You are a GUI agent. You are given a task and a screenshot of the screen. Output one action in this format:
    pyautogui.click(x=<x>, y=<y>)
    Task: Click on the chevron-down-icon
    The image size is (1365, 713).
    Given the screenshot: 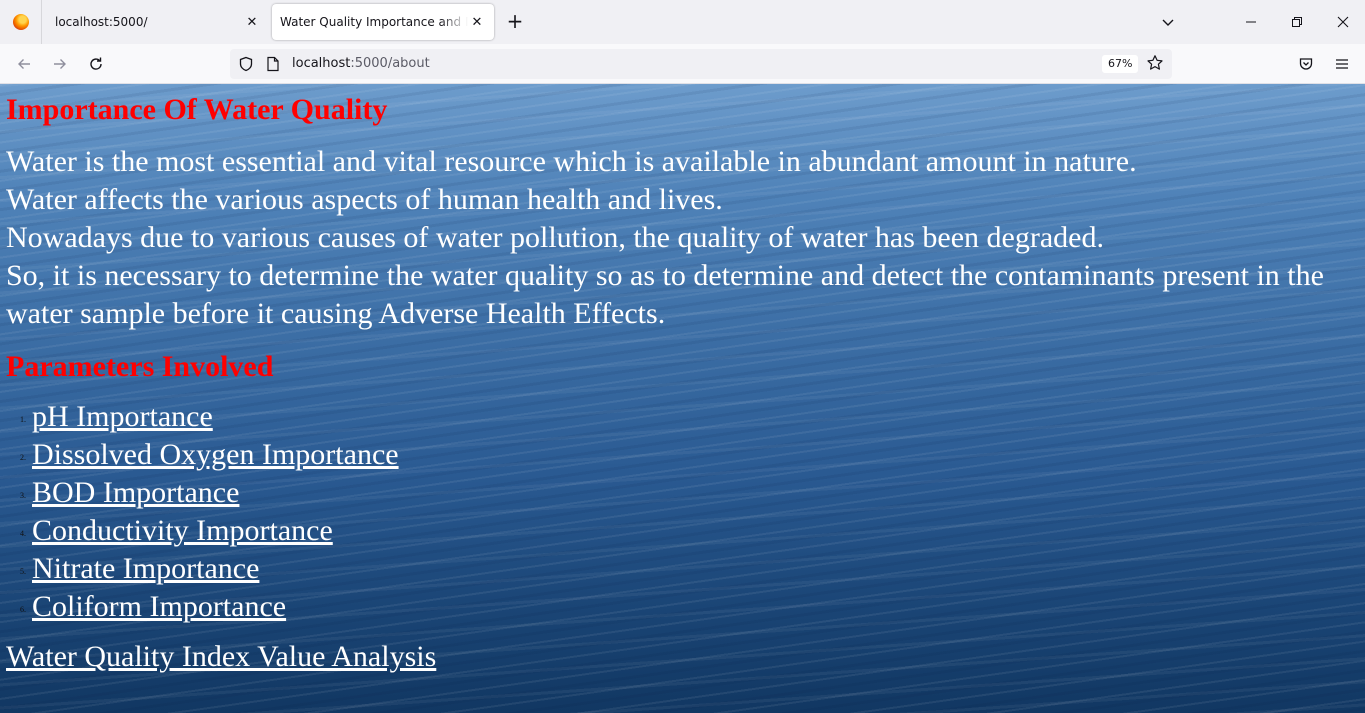 What is the action you would take?
    pyautogui.click(x=1168, y=22)
    